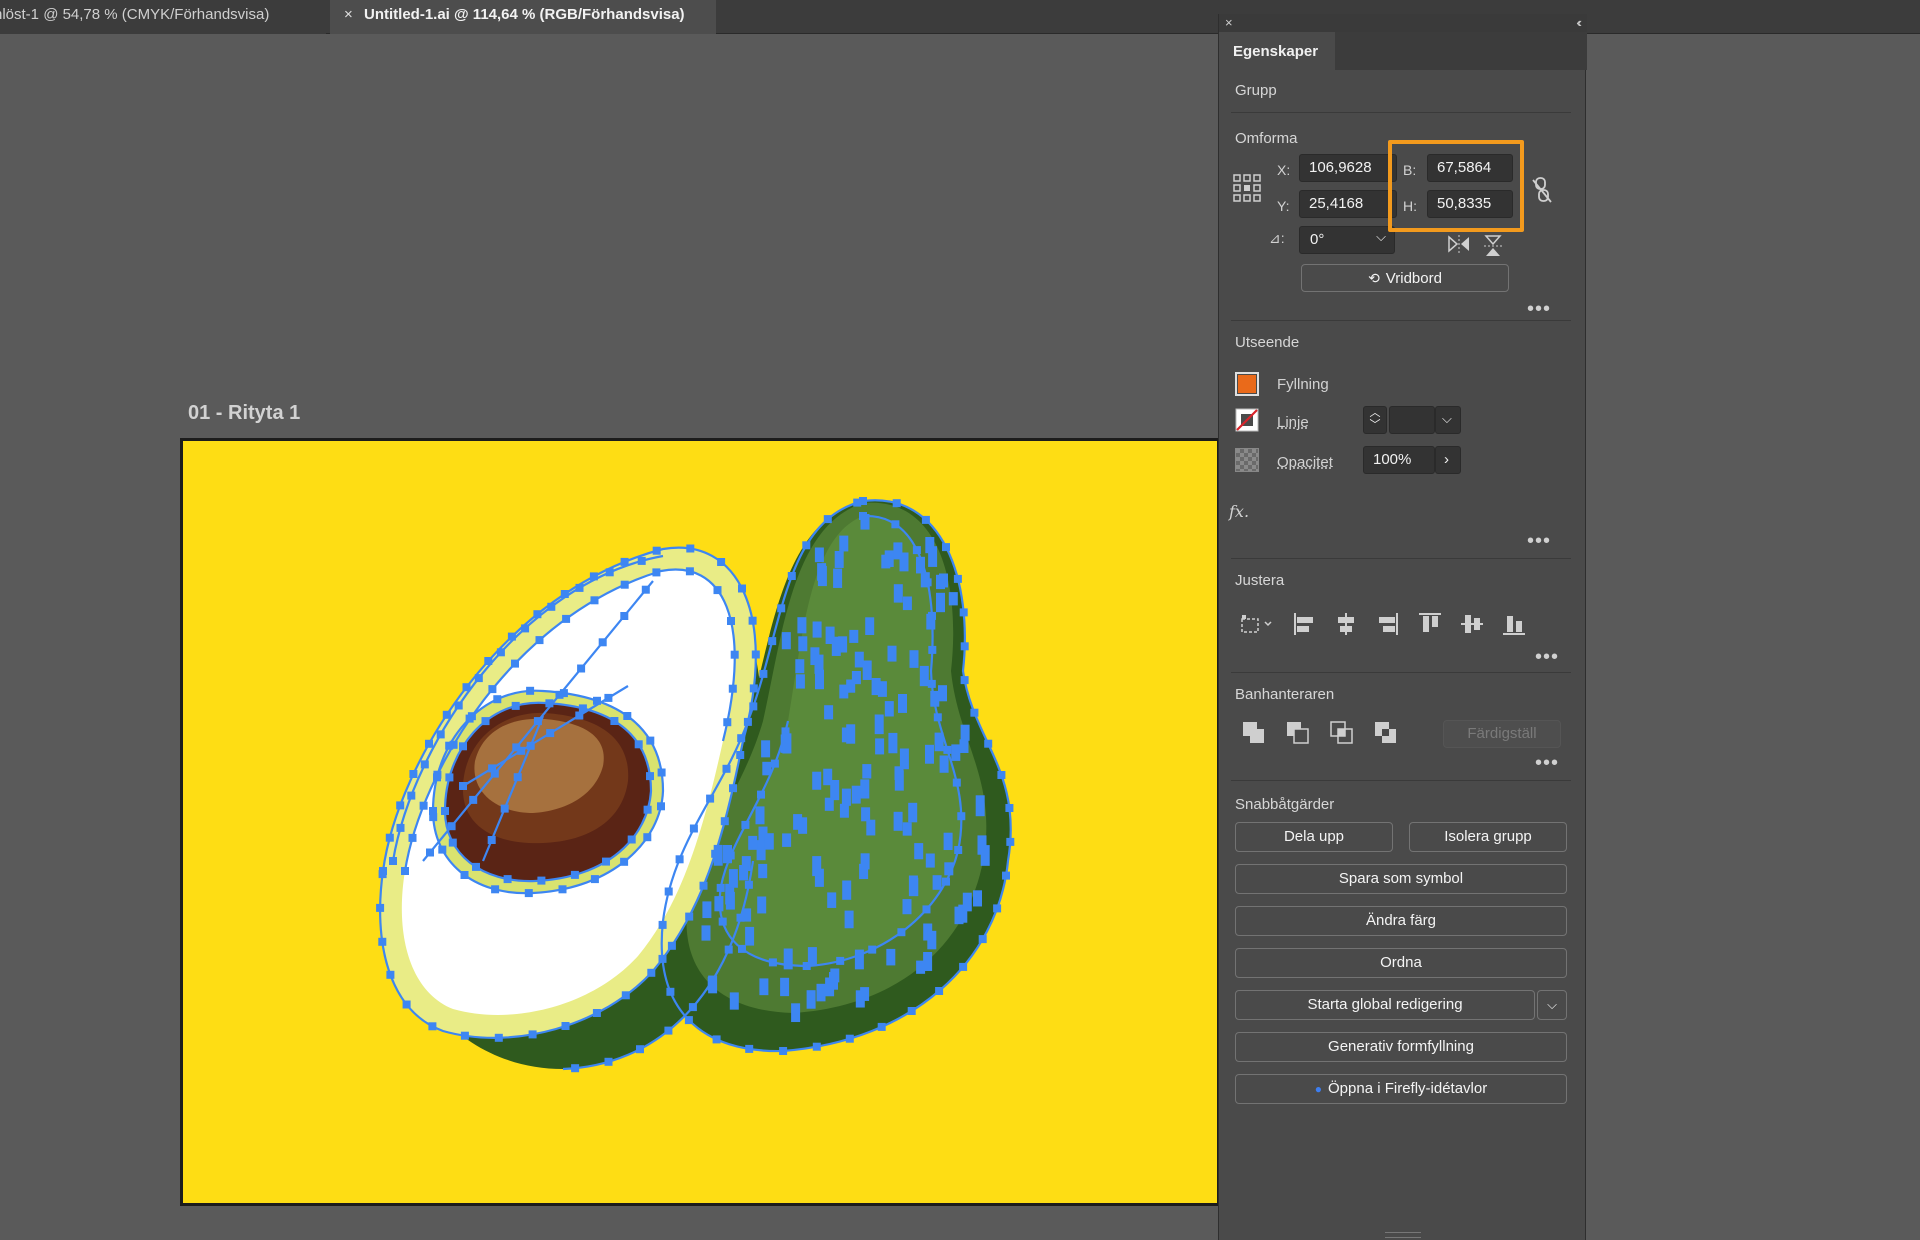  I want to click on arrange-button: Ordna, so click(1401, 963).